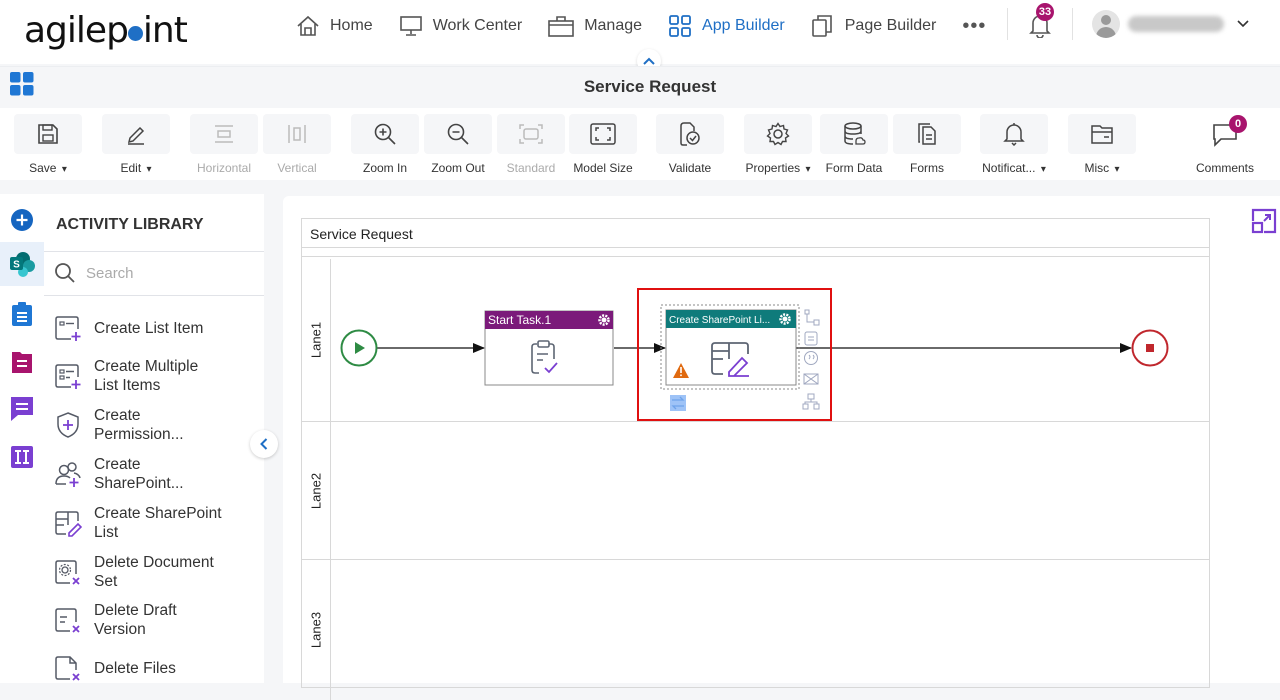 Image resolution: width=1280 pixels, height=700 pixels. I want to click on comments-button: 0 Comments, so click(1225, 144).